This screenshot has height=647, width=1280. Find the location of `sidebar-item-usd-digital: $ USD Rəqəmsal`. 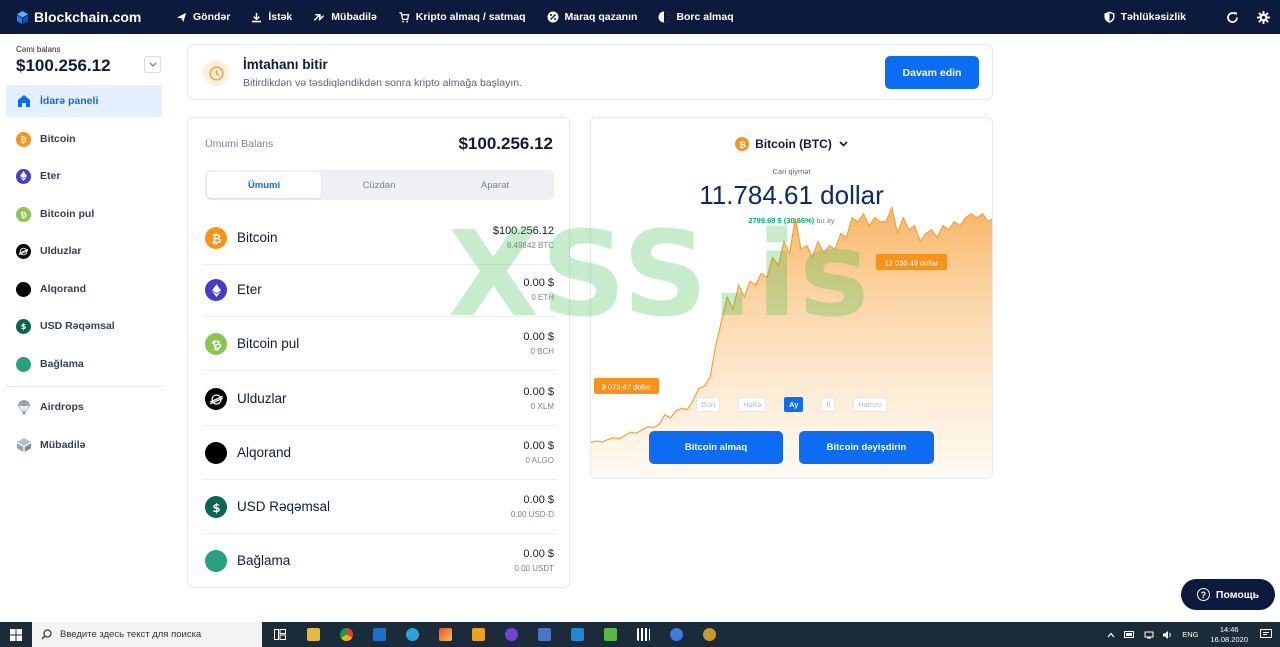

sidebar-item-usd-digital: $ USD Rəqəmsal is located at coordinates (84, 326).